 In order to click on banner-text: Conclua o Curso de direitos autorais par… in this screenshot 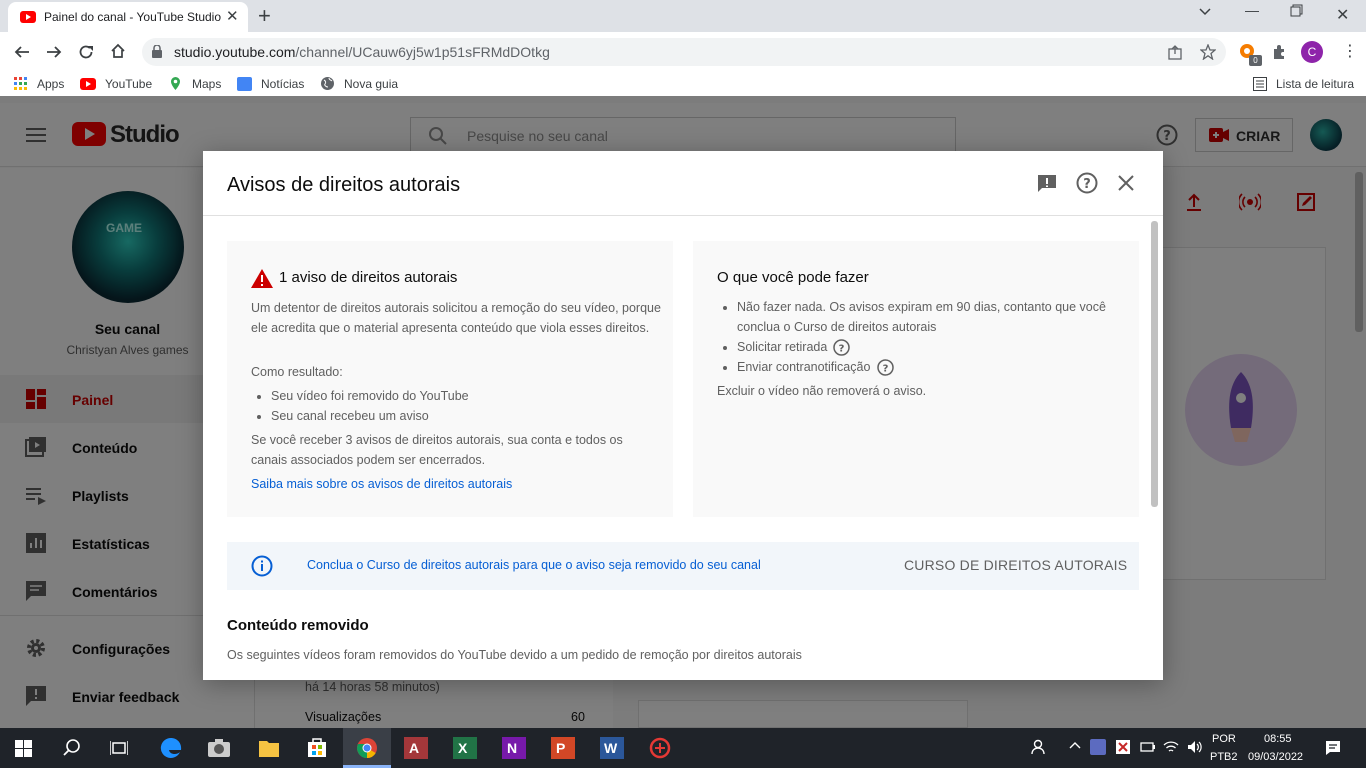, I will do `click(534, 565)`.